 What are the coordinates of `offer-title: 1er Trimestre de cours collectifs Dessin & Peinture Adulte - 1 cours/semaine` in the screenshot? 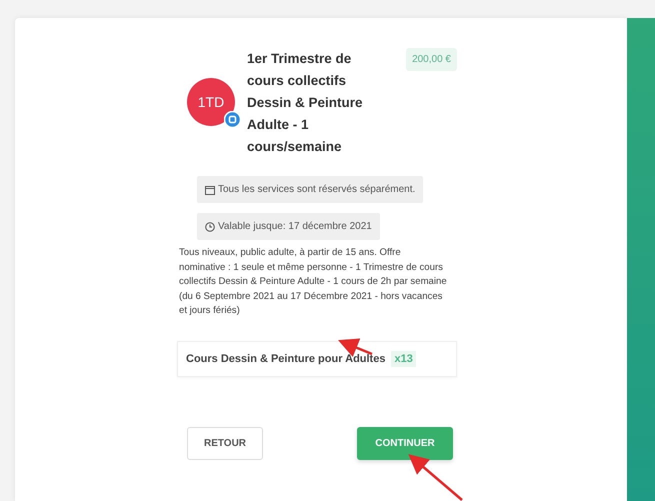 It's located at (305, 103).